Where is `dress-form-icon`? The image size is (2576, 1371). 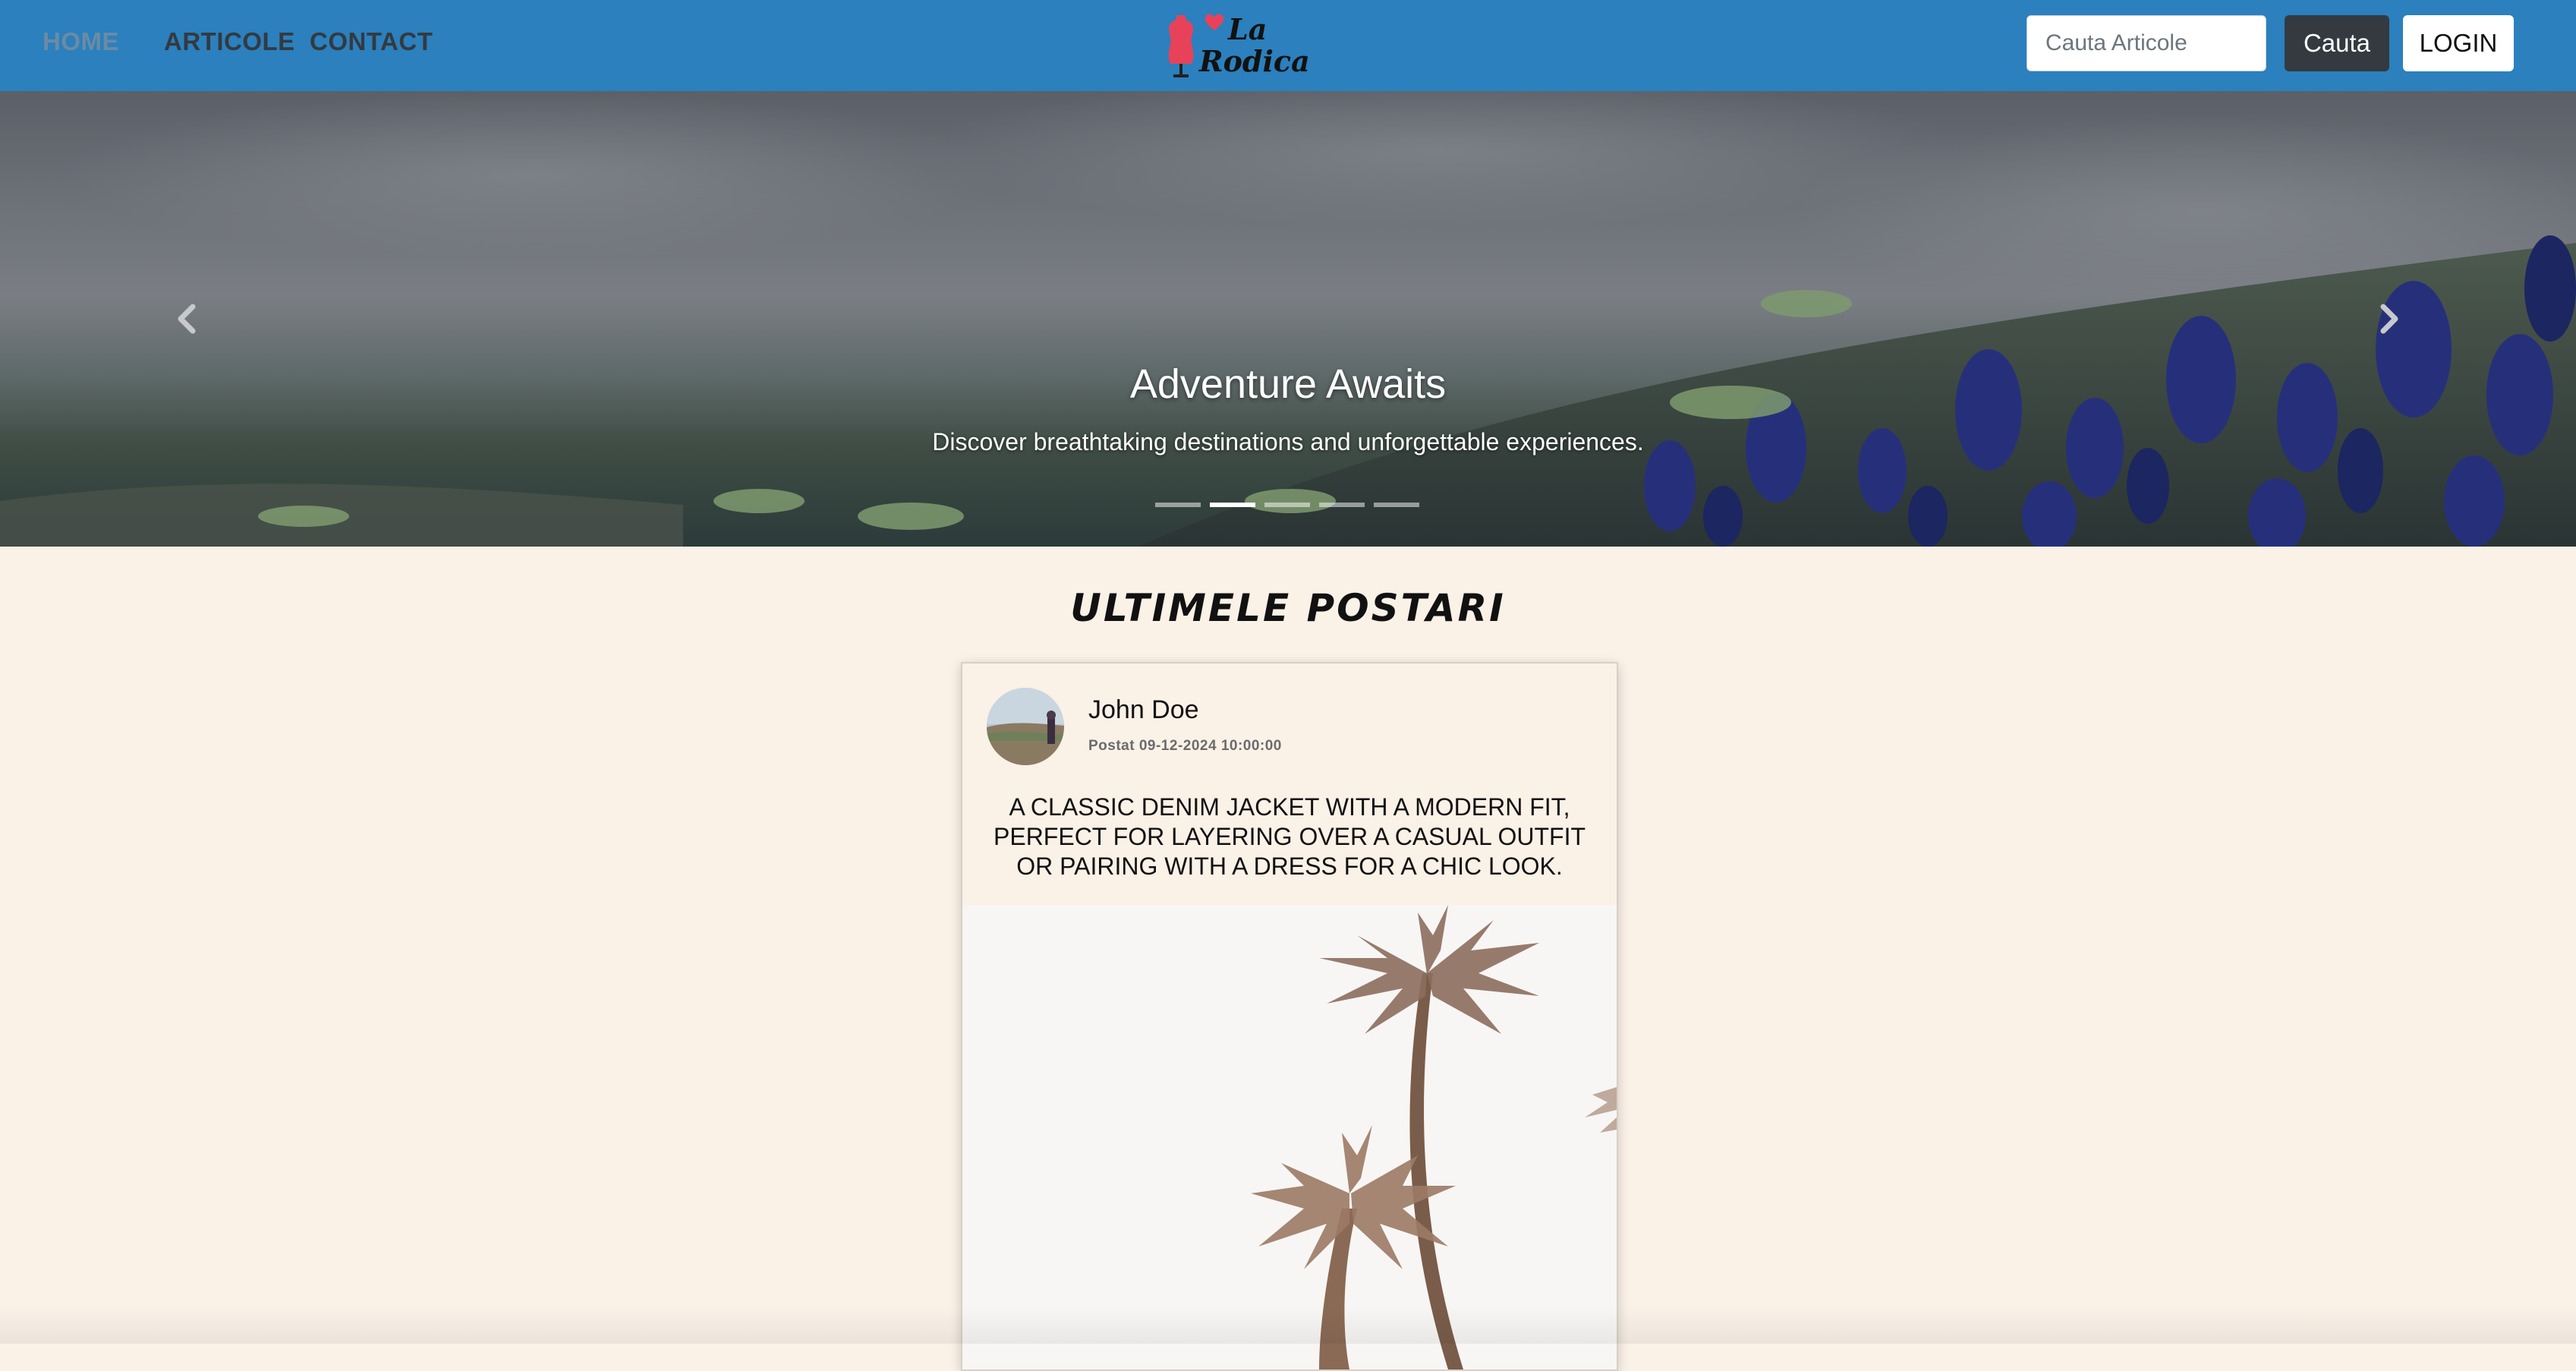 dress-form-icon is located at coordinates (1181, 46).